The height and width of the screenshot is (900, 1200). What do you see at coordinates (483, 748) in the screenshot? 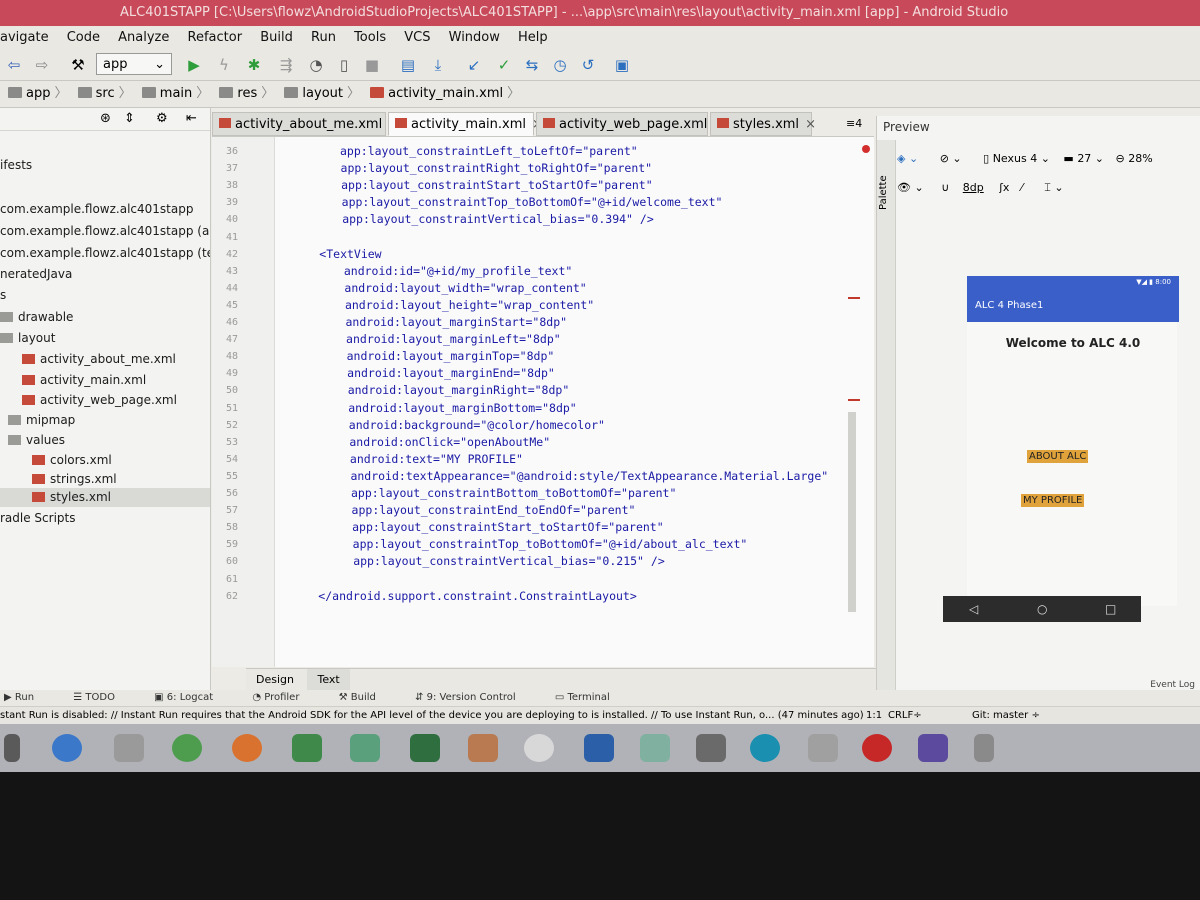
I see `media-icon` at bounding box center [483, 748].